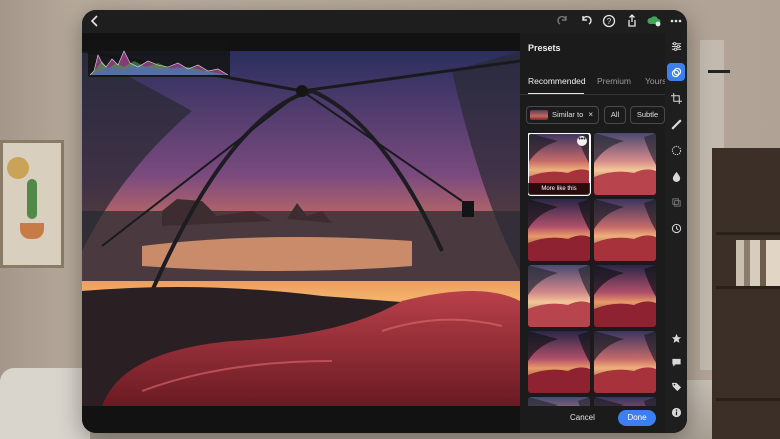 This screenshot has width=780, height=439. Describe the element at coordinates (32, 204) in the screenshot. I see `wall-art` at that location.